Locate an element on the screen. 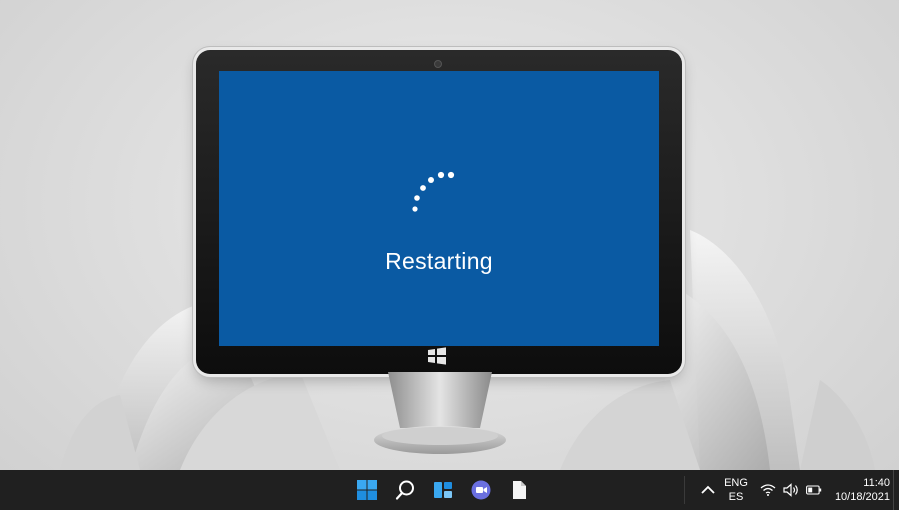 The width and height of the screenshot is (899, 510). chevron-up-icon is located at coordinates (708, 489).